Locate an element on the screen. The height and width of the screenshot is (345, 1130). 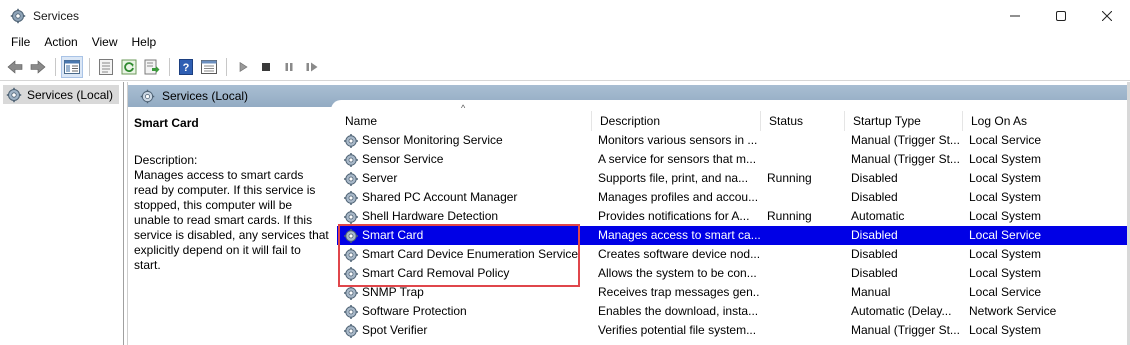
console-view-icon is located at coordinates (209, 66).